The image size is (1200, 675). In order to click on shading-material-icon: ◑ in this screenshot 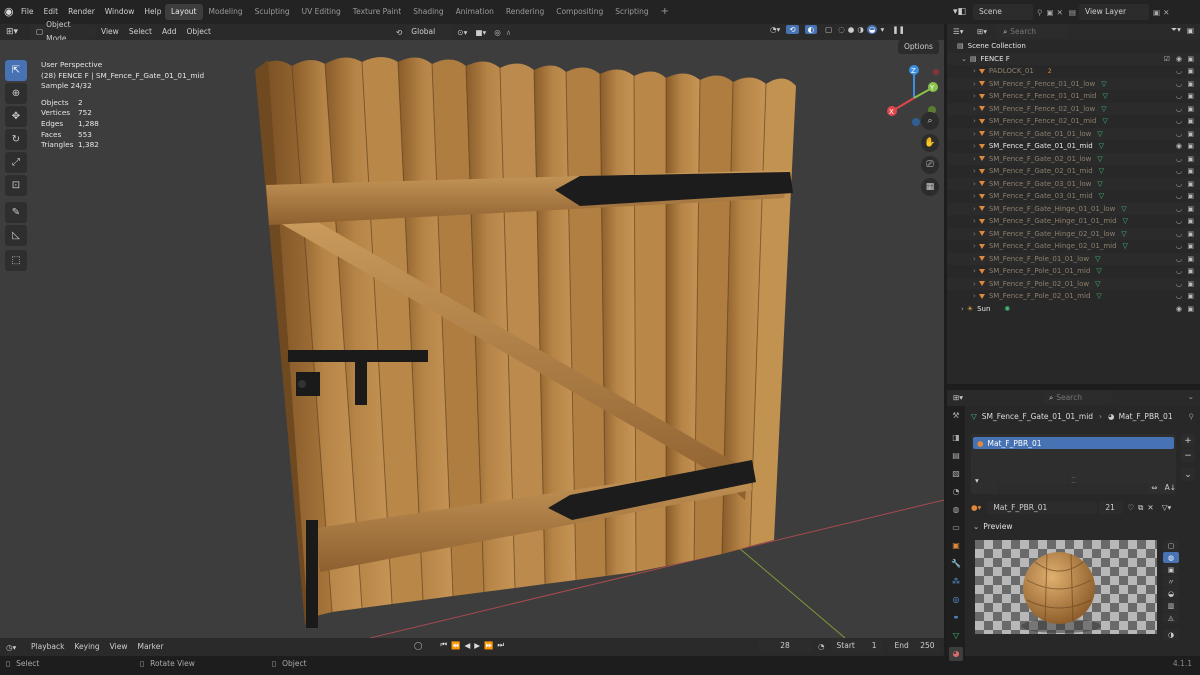, I will do `click(860, 29)`.